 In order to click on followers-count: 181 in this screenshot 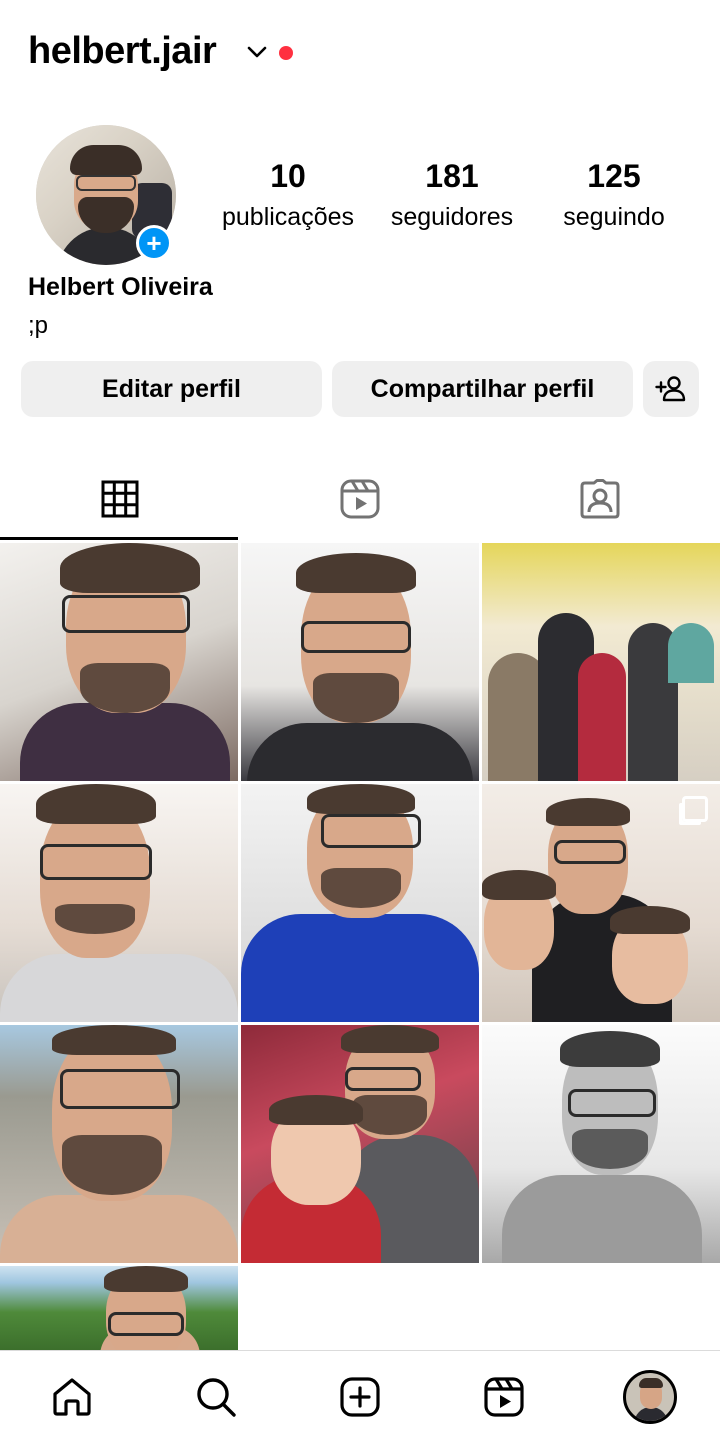, I will do `click(452, 176)`.